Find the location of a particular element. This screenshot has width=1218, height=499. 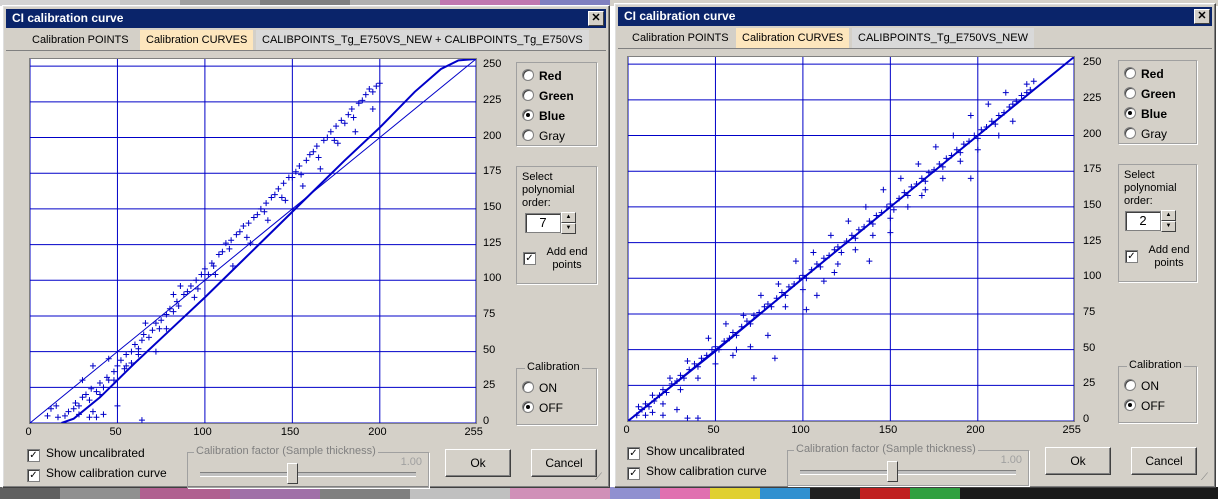

desktop-color-strip-bottom is located at coordinates (609, 493).